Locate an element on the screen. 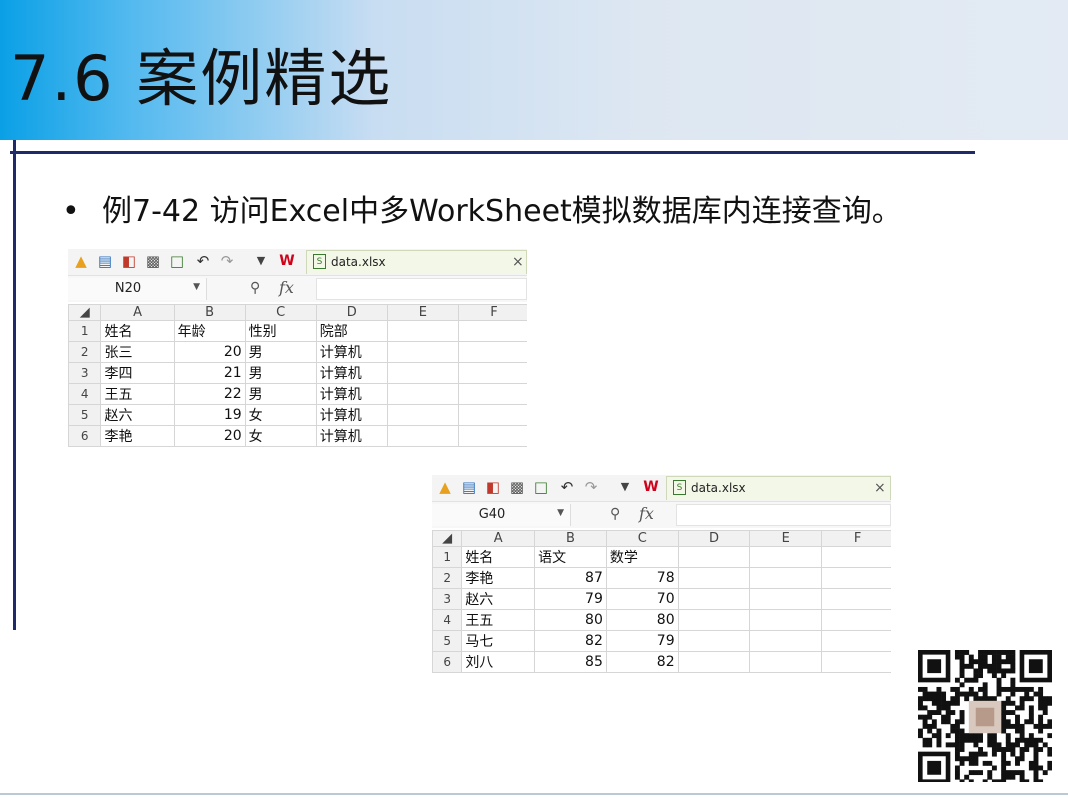 The width and height of the screenshot is (1068, 799). cell: 张三 is located at coordinates (137, 352).